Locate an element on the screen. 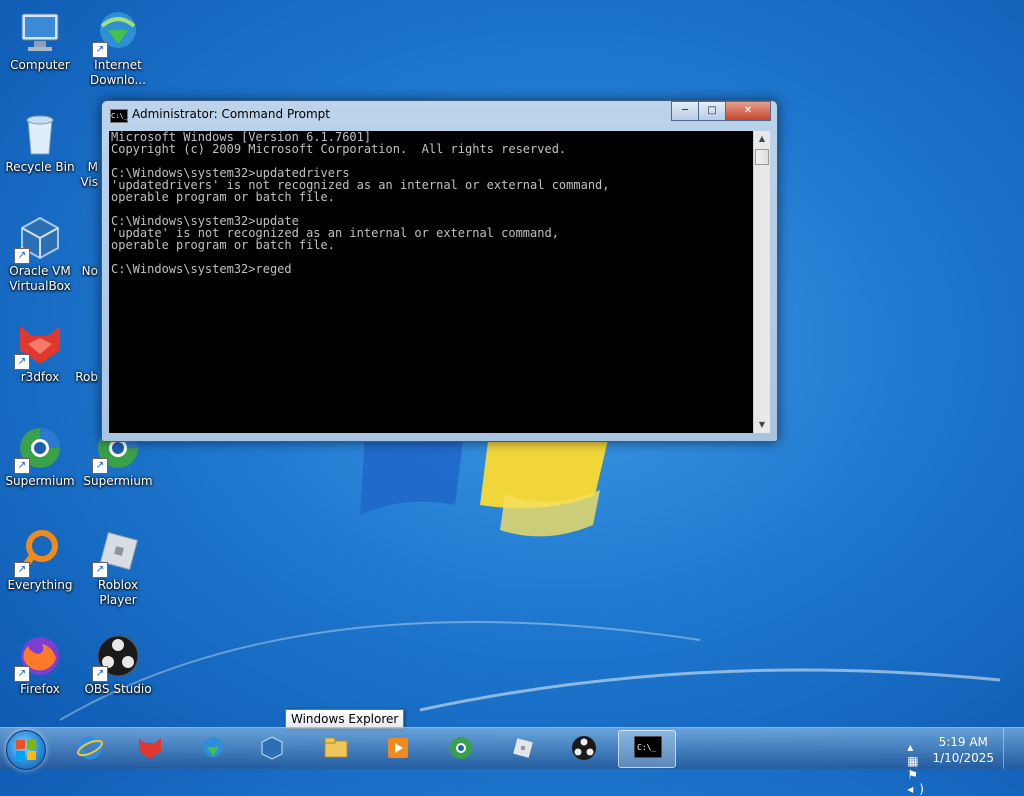 This screenshot has width=1024, height=796. taskbar-command-prompt: C:\_ is located at coordinates (647, 749).